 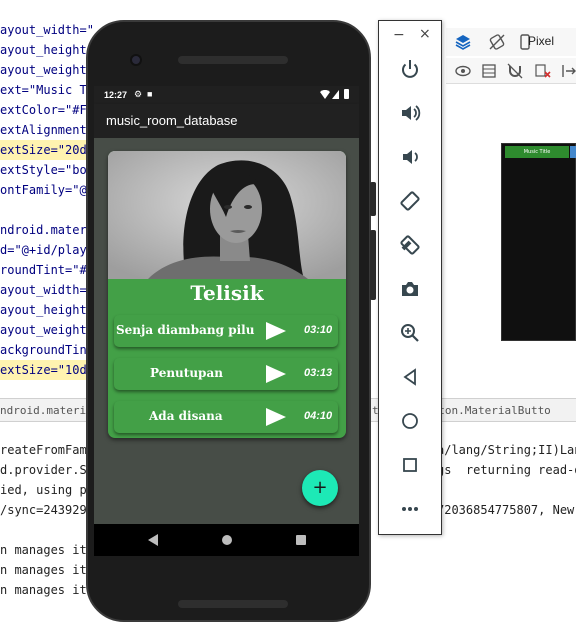 What do you see at coordinates (233, 60) in the screenshot?
I see `top-speaker` at bounding box center [233, 60].